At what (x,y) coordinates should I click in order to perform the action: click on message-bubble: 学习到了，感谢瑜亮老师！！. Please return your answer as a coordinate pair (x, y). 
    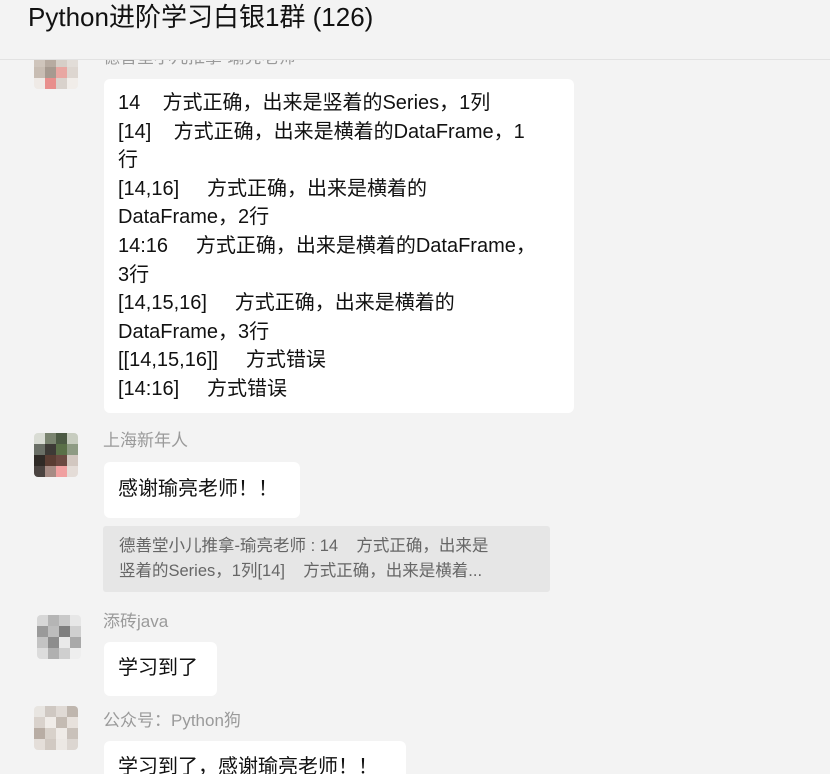
    Looking at the image, I should click on (255, 757).